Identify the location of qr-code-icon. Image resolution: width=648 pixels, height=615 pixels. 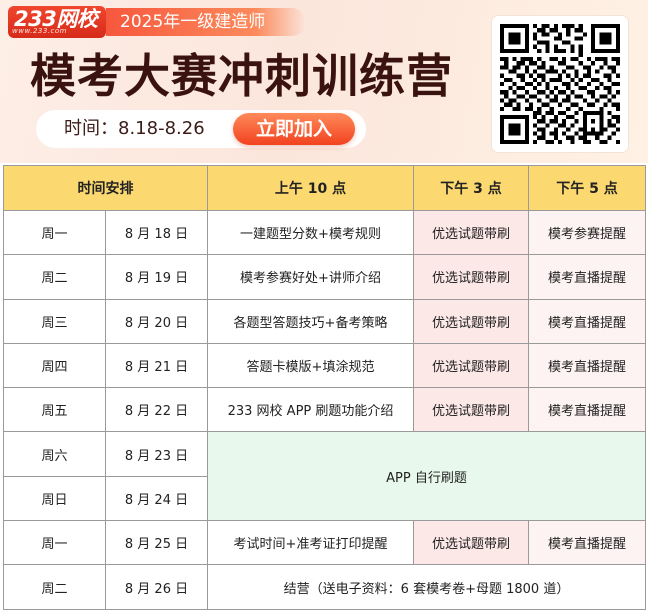
(560, 84).